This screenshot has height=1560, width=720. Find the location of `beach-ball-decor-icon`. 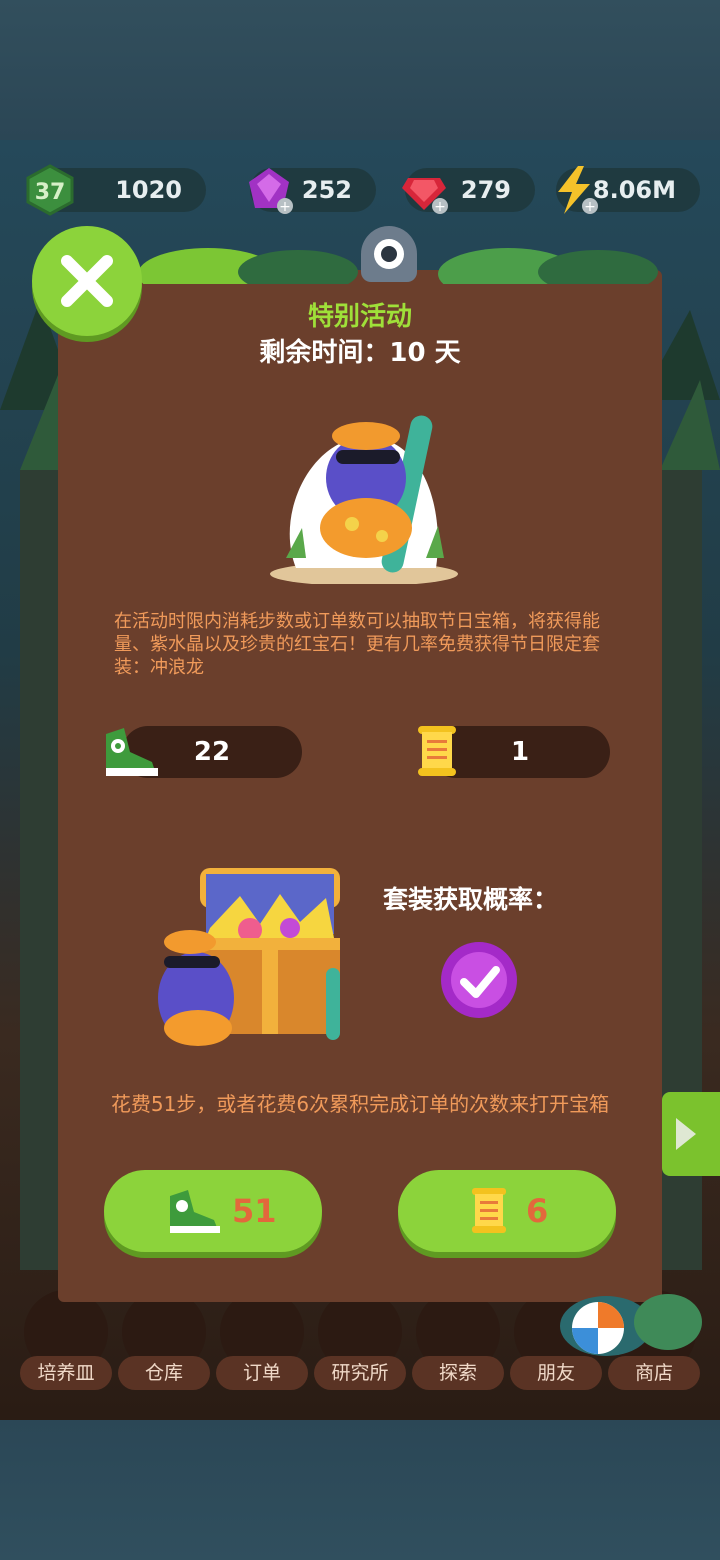

beach-ball-decor-icon is located at coordinates (631, 1325).